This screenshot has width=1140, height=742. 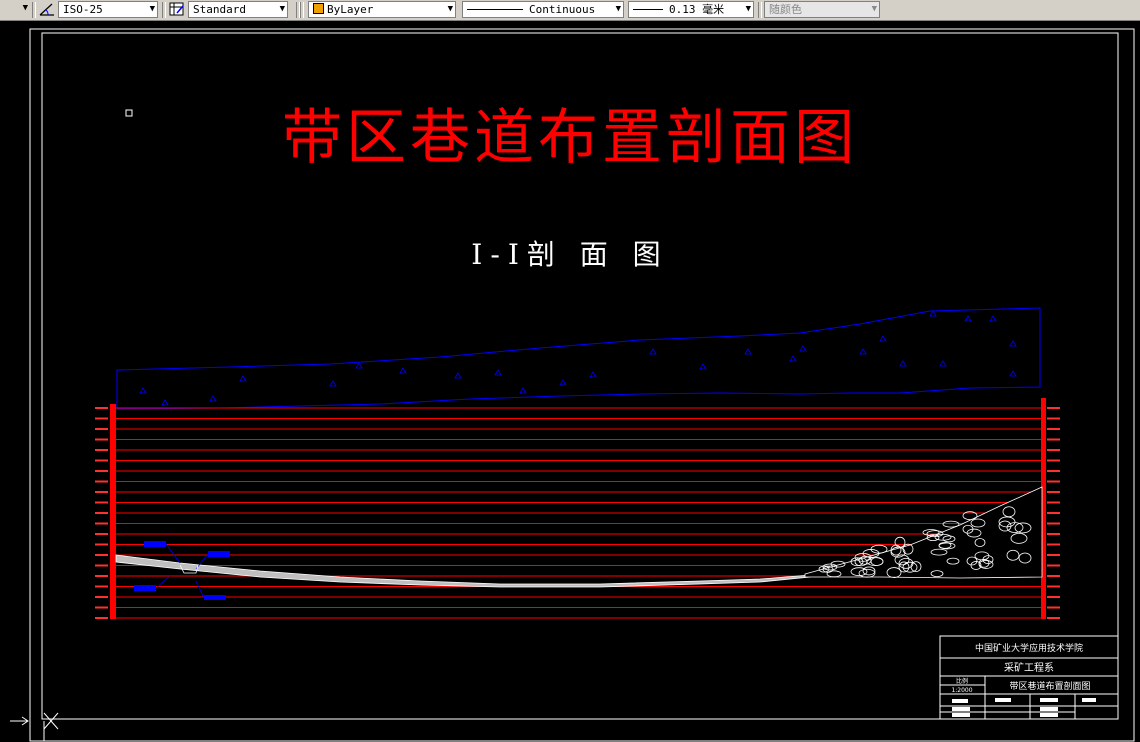 I want to click on linetype-select: Continuous ▼, so click(x=543, y=9).